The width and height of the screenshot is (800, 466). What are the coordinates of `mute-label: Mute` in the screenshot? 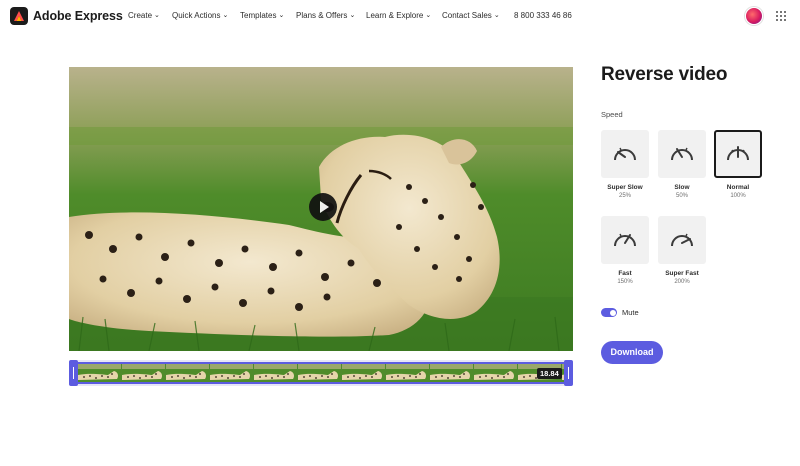 It's located at (630, 312).